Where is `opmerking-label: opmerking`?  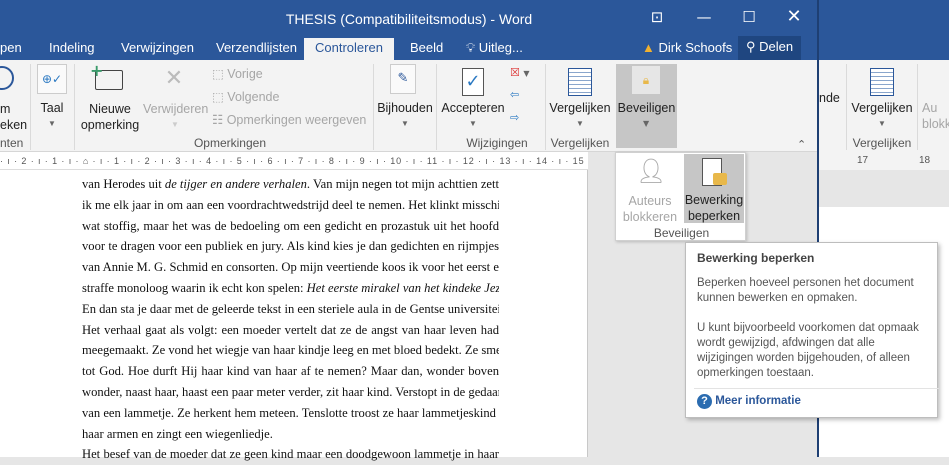
opmerking-label: opmerking is located at coordinates (110, 125).